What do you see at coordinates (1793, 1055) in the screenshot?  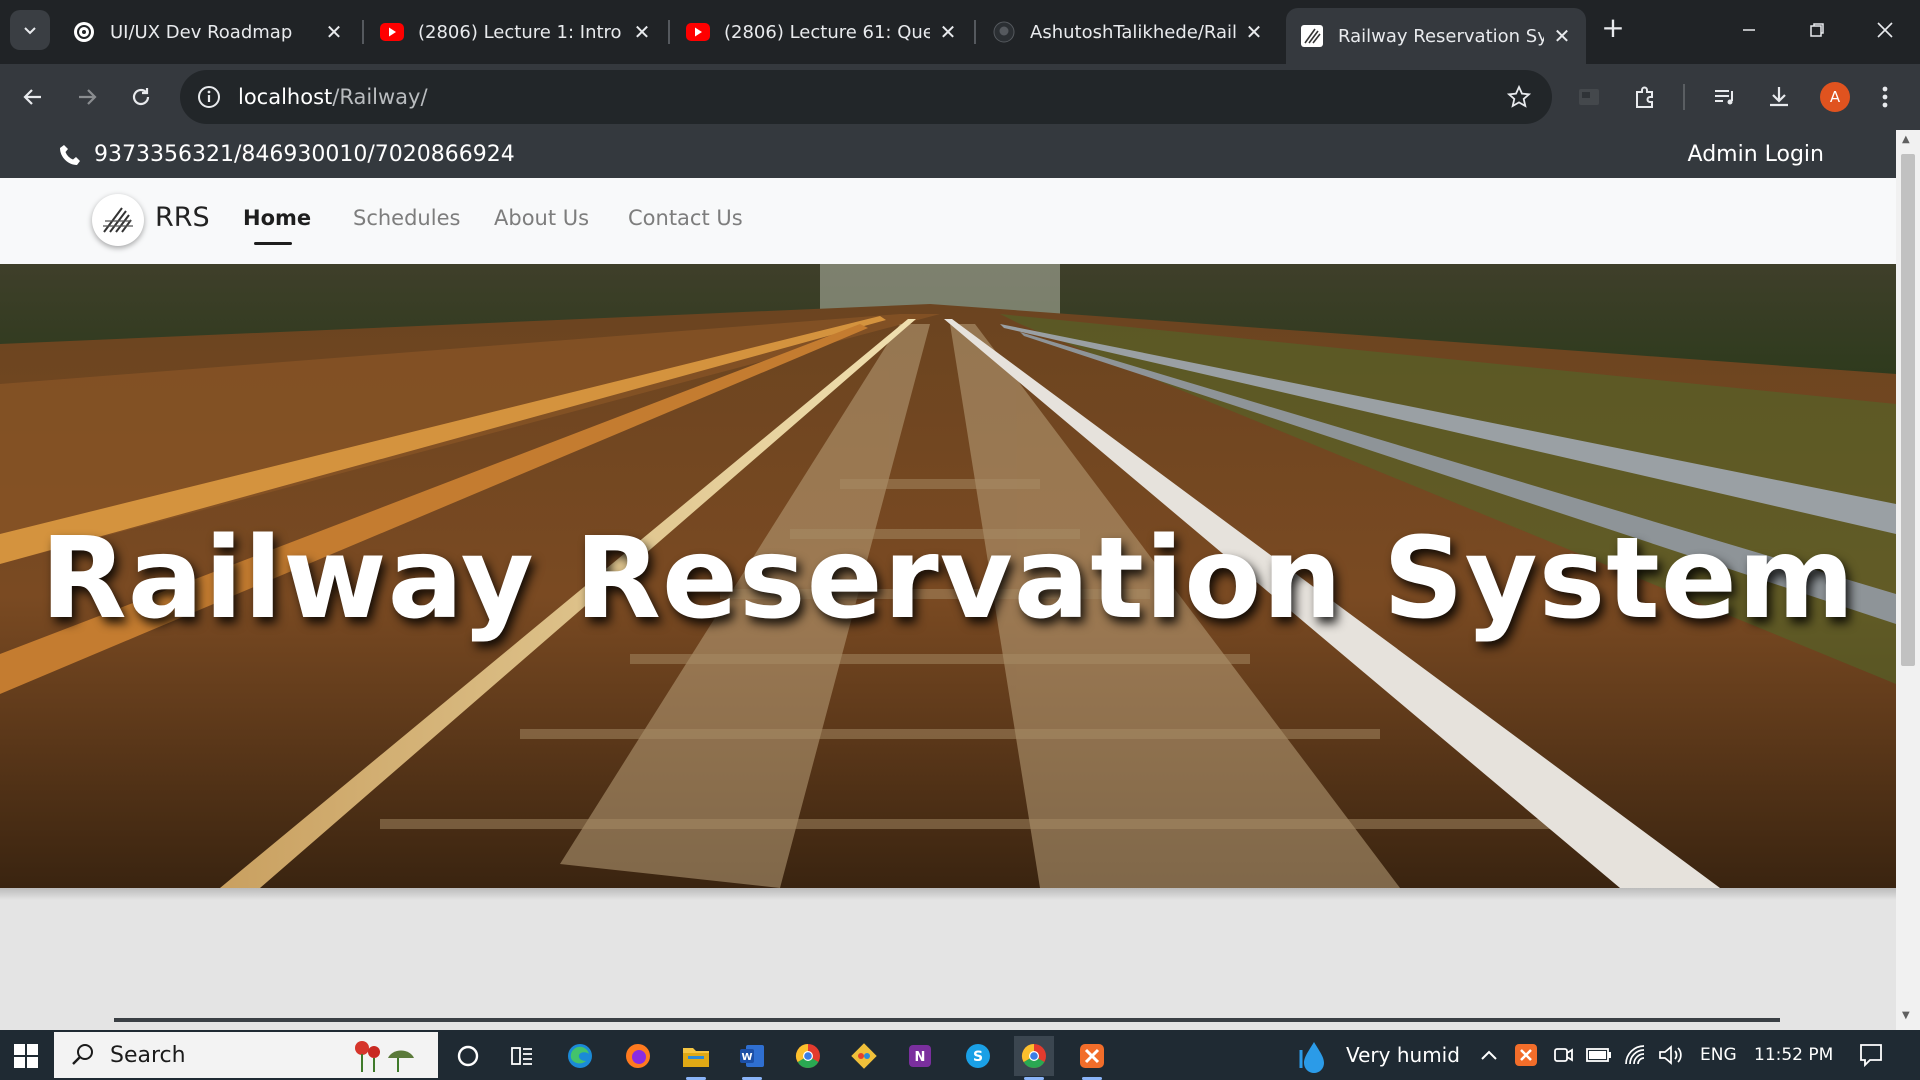 I see `clock-time: 11:52 PM` at bounding box center [1793, 1055].